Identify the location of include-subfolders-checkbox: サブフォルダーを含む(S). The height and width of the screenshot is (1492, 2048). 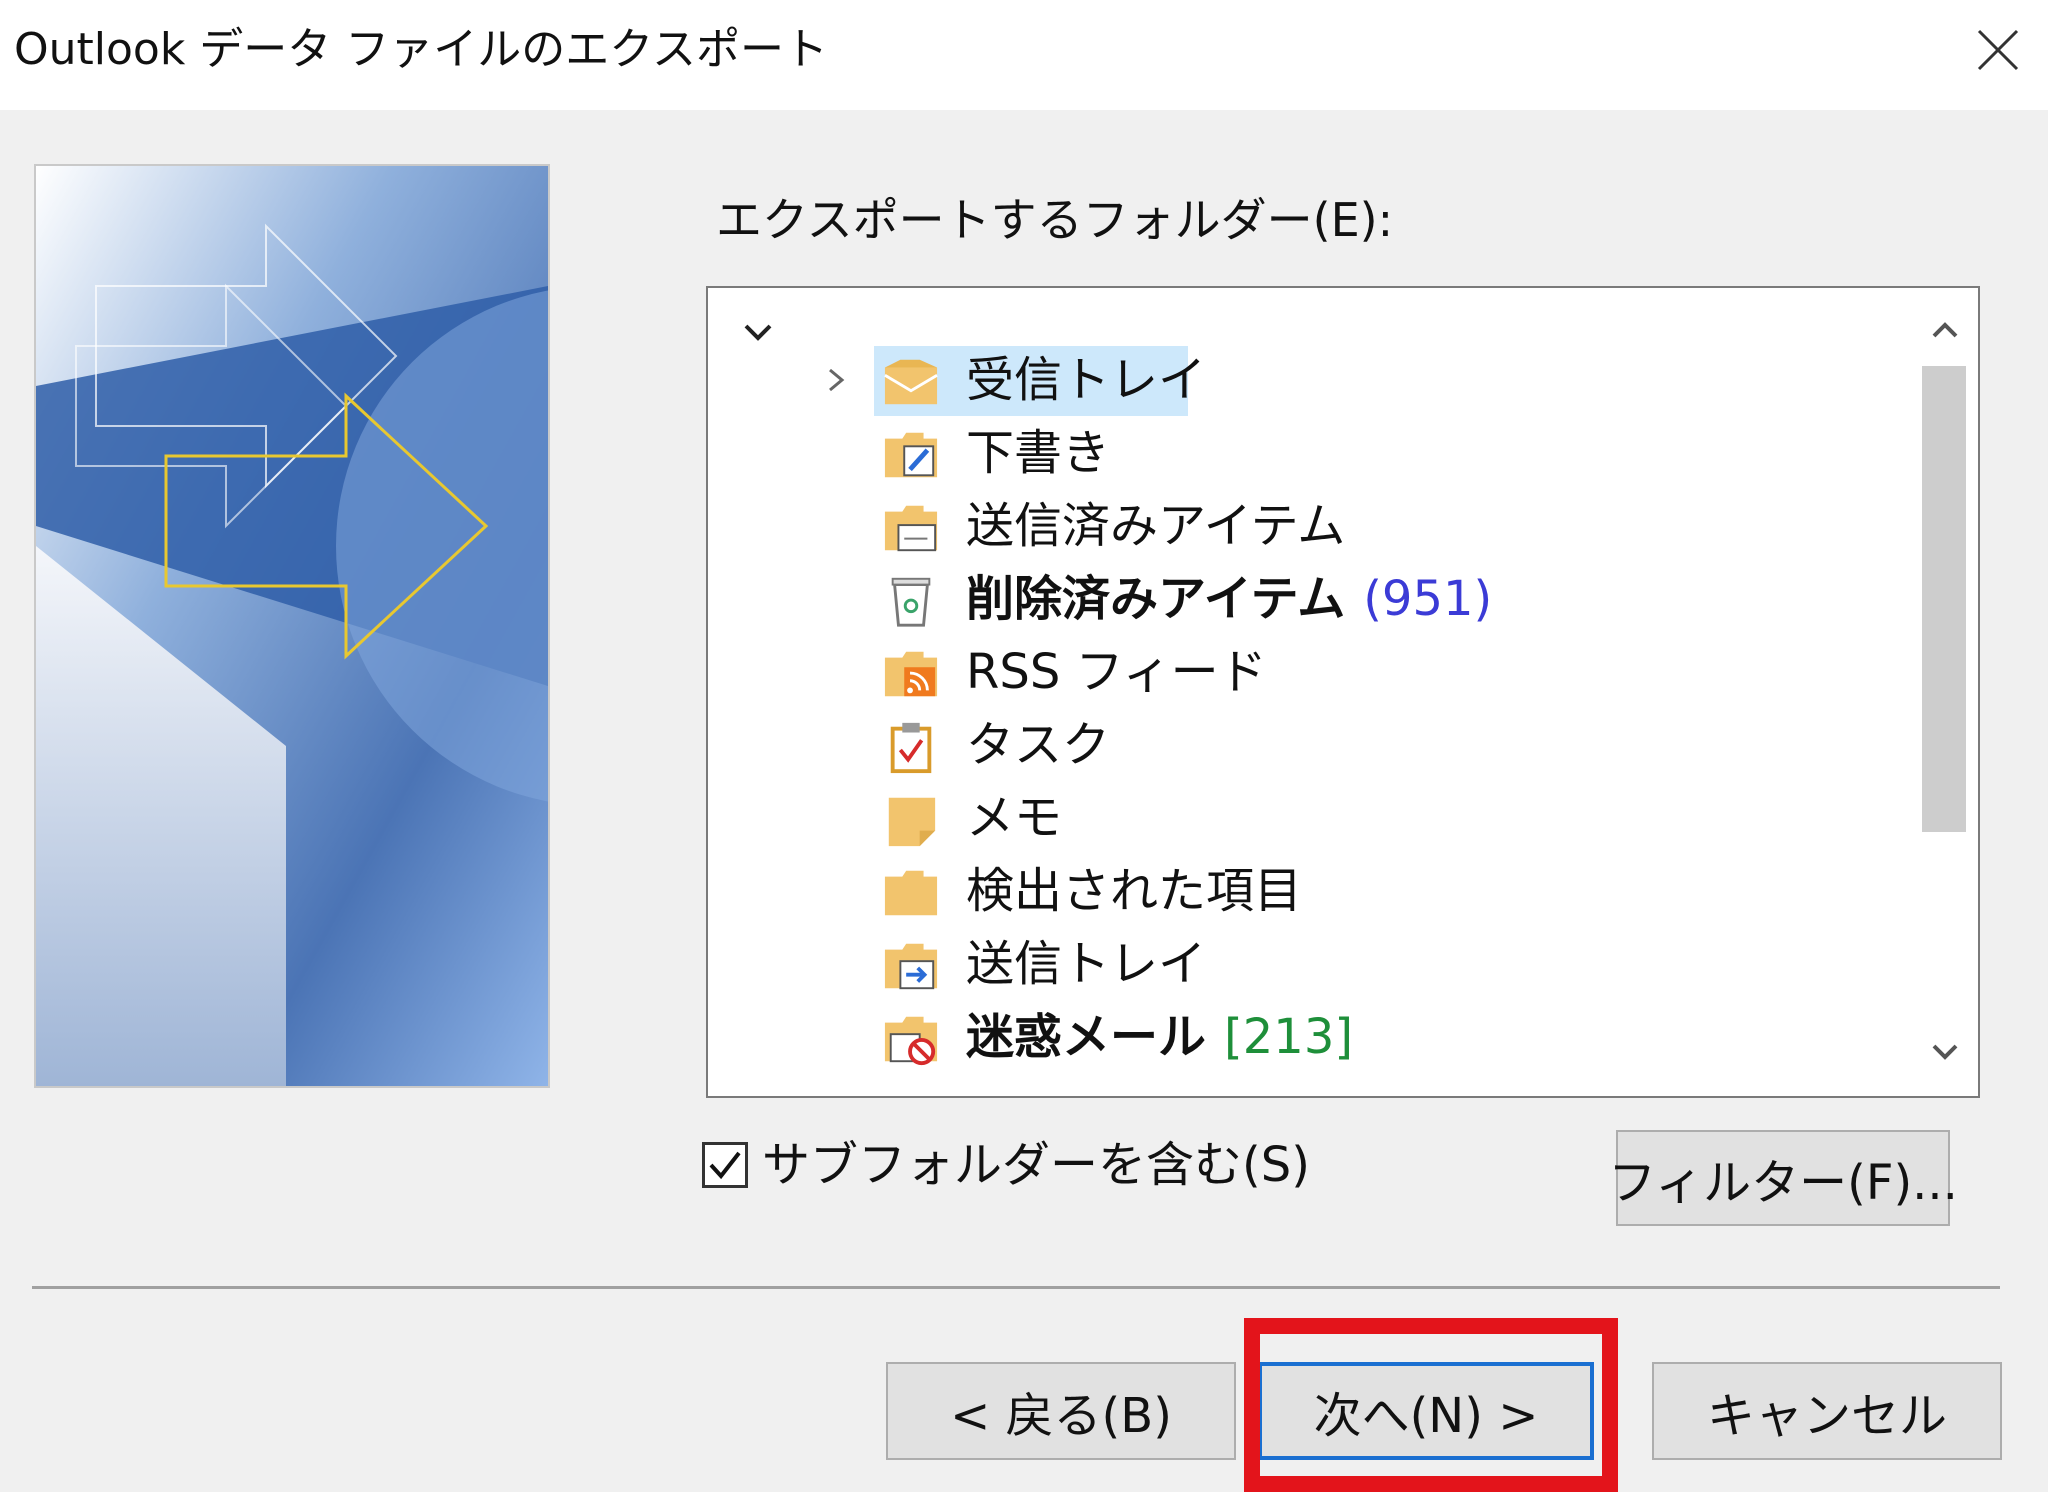
(1006, 1165).